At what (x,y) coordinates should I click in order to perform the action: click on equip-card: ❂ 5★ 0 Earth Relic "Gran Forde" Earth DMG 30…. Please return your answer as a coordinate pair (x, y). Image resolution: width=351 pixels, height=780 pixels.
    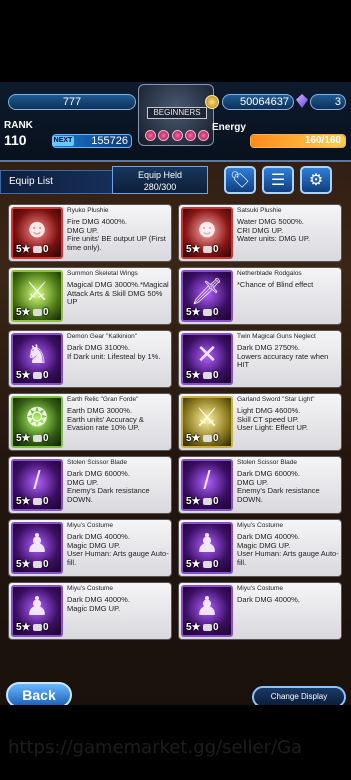
    Looking at the image, I should click on (90, 422).